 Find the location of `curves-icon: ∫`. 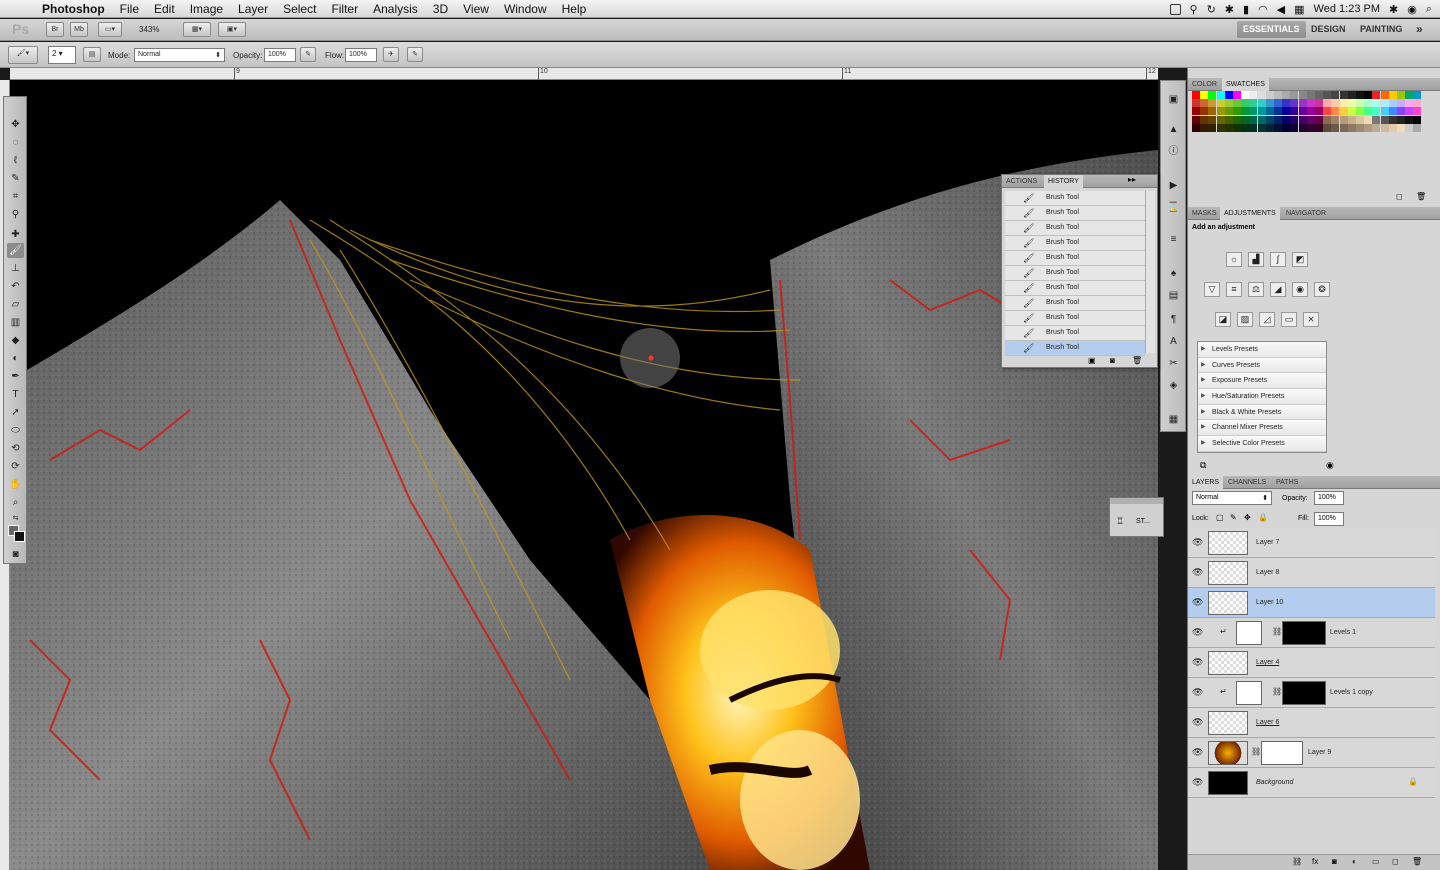

curves-icon: ∫ is located at coordinates (1278, 259).